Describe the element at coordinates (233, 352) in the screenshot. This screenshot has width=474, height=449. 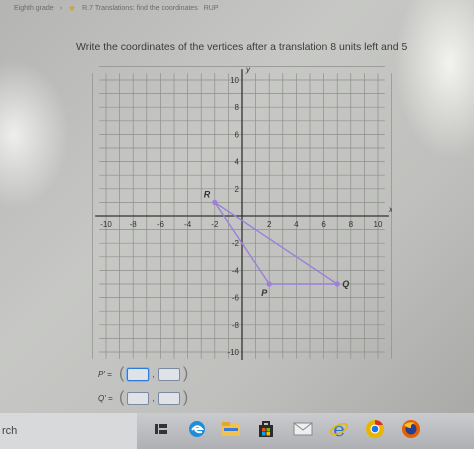
I see `y-tick-label: -10` at that location.